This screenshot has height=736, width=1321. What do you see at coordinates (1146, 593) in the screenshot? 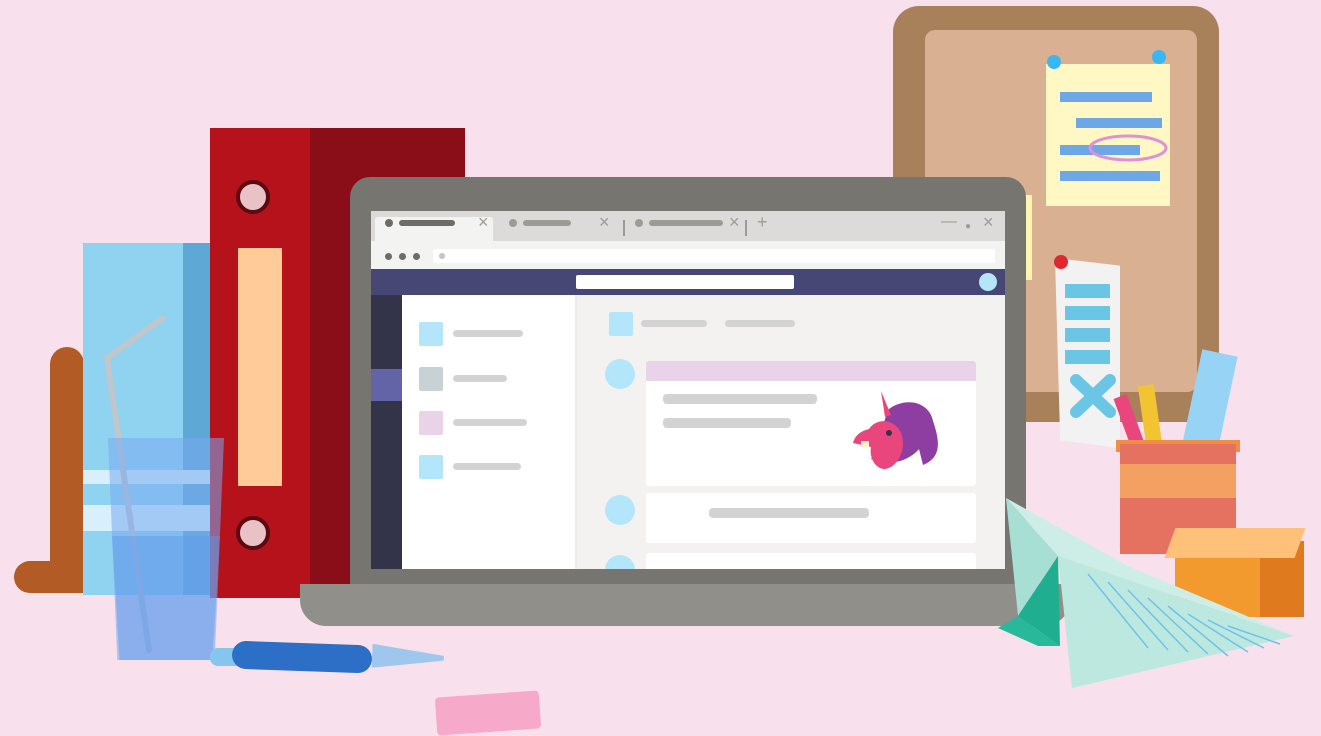
I see `paper-airplane-icon` at bounding box center [1146, 593].